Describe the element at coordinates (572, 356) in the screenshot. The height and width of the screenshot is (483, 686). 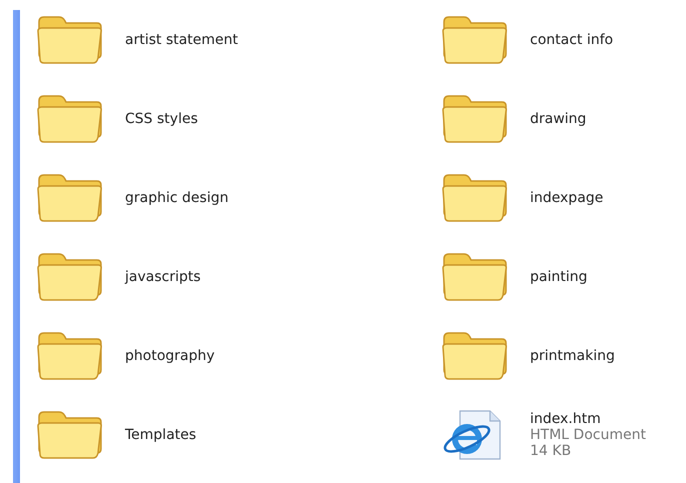
I see `folder-name: printmaking` at that location.